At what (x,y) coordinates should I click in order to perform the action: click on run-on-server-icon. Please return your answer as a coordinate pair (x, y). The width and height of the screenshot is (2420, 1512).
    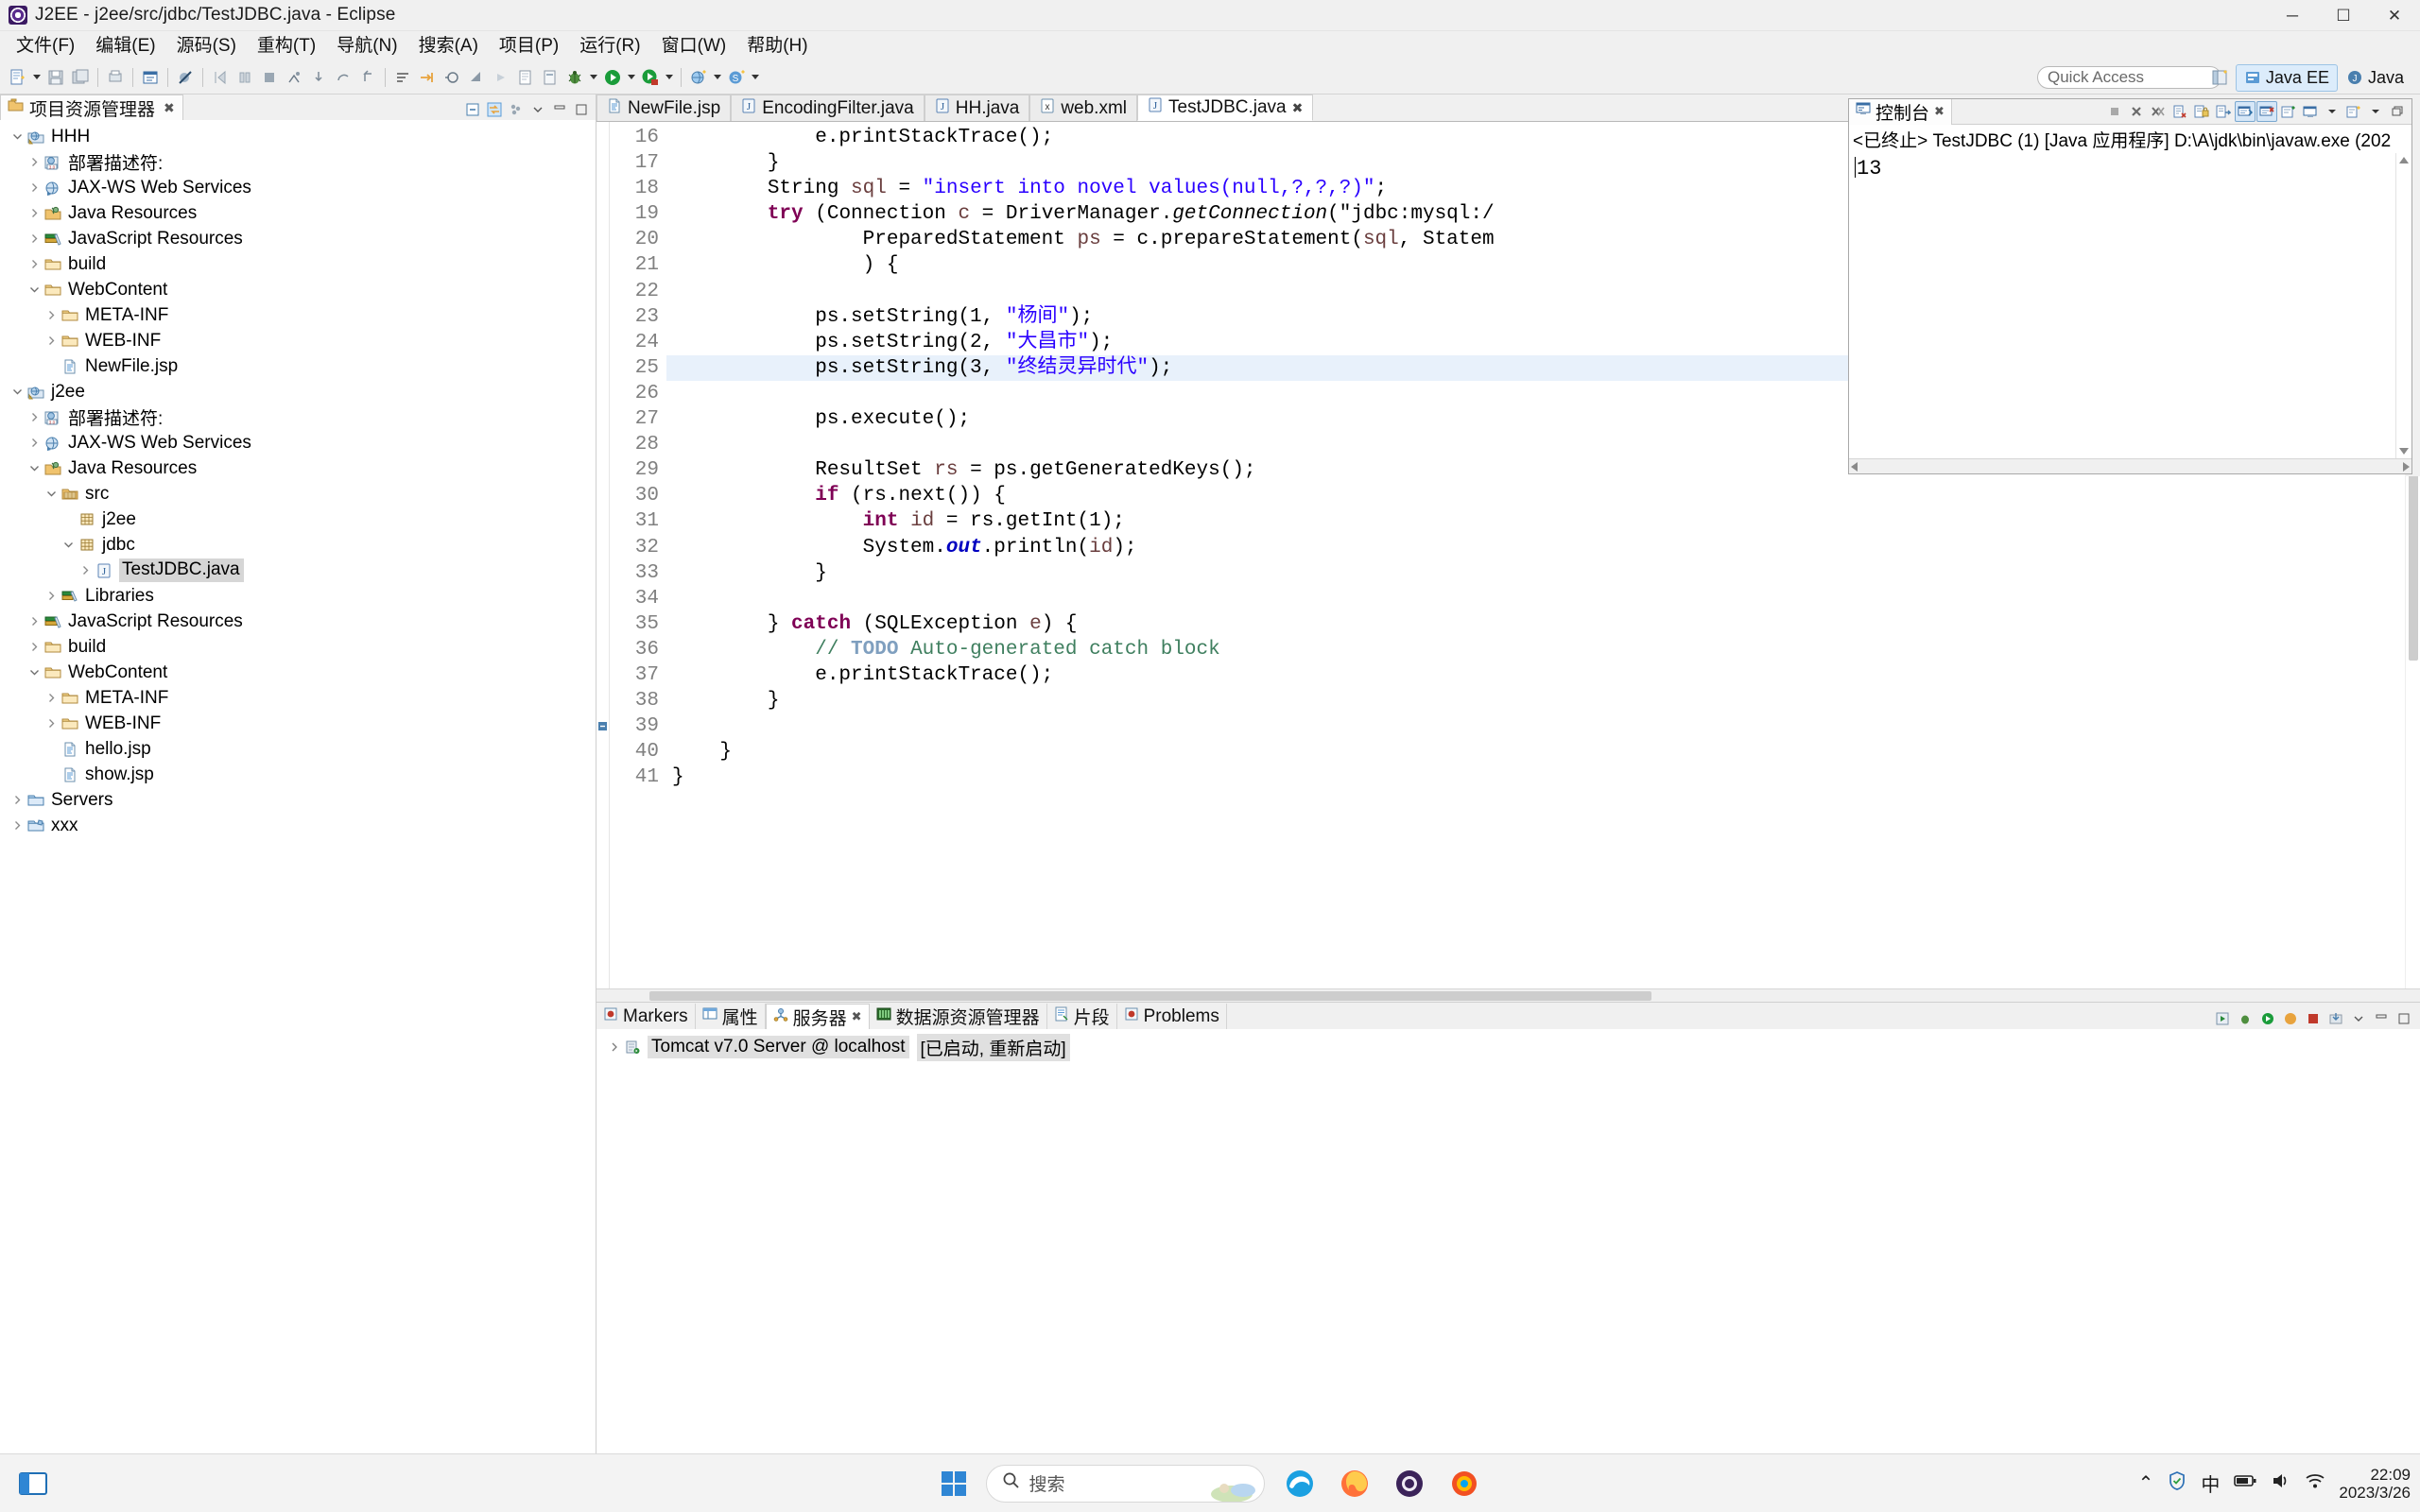
    Looking at the image, I should click on (650, 77).